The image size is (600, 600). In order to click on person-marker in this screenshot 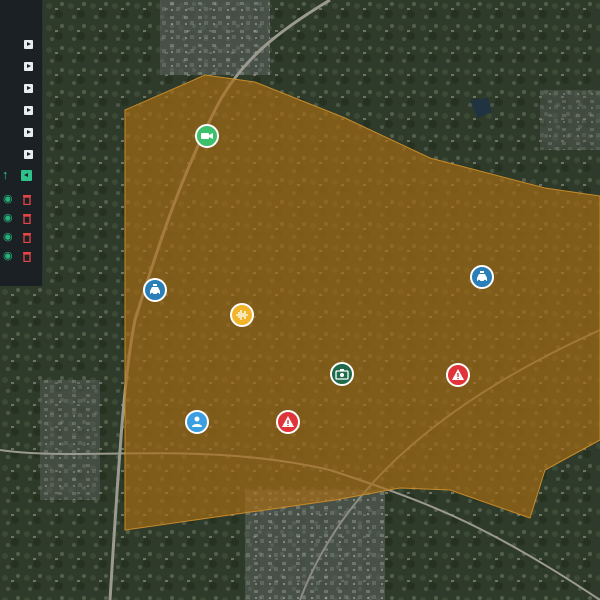, I will do `click(197, 422)`.